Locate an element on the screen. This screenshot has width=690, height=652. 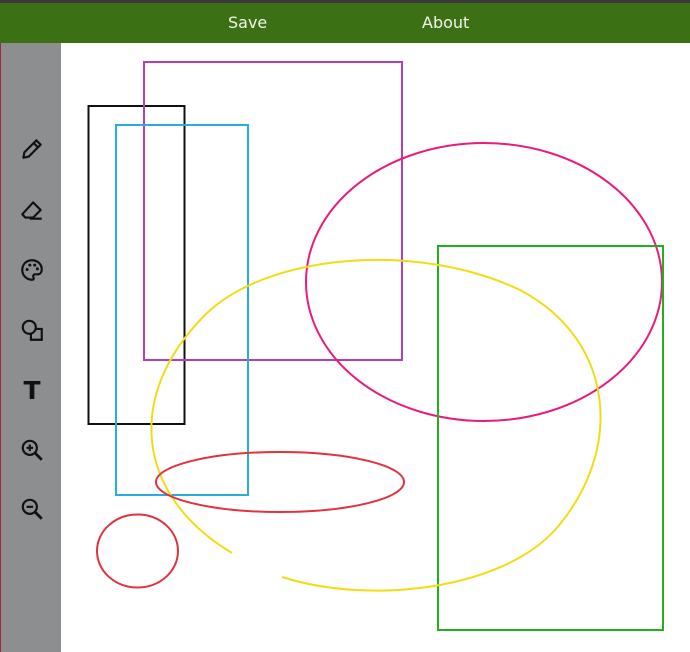
zoom-in-button is located at coordinates (32, 450).